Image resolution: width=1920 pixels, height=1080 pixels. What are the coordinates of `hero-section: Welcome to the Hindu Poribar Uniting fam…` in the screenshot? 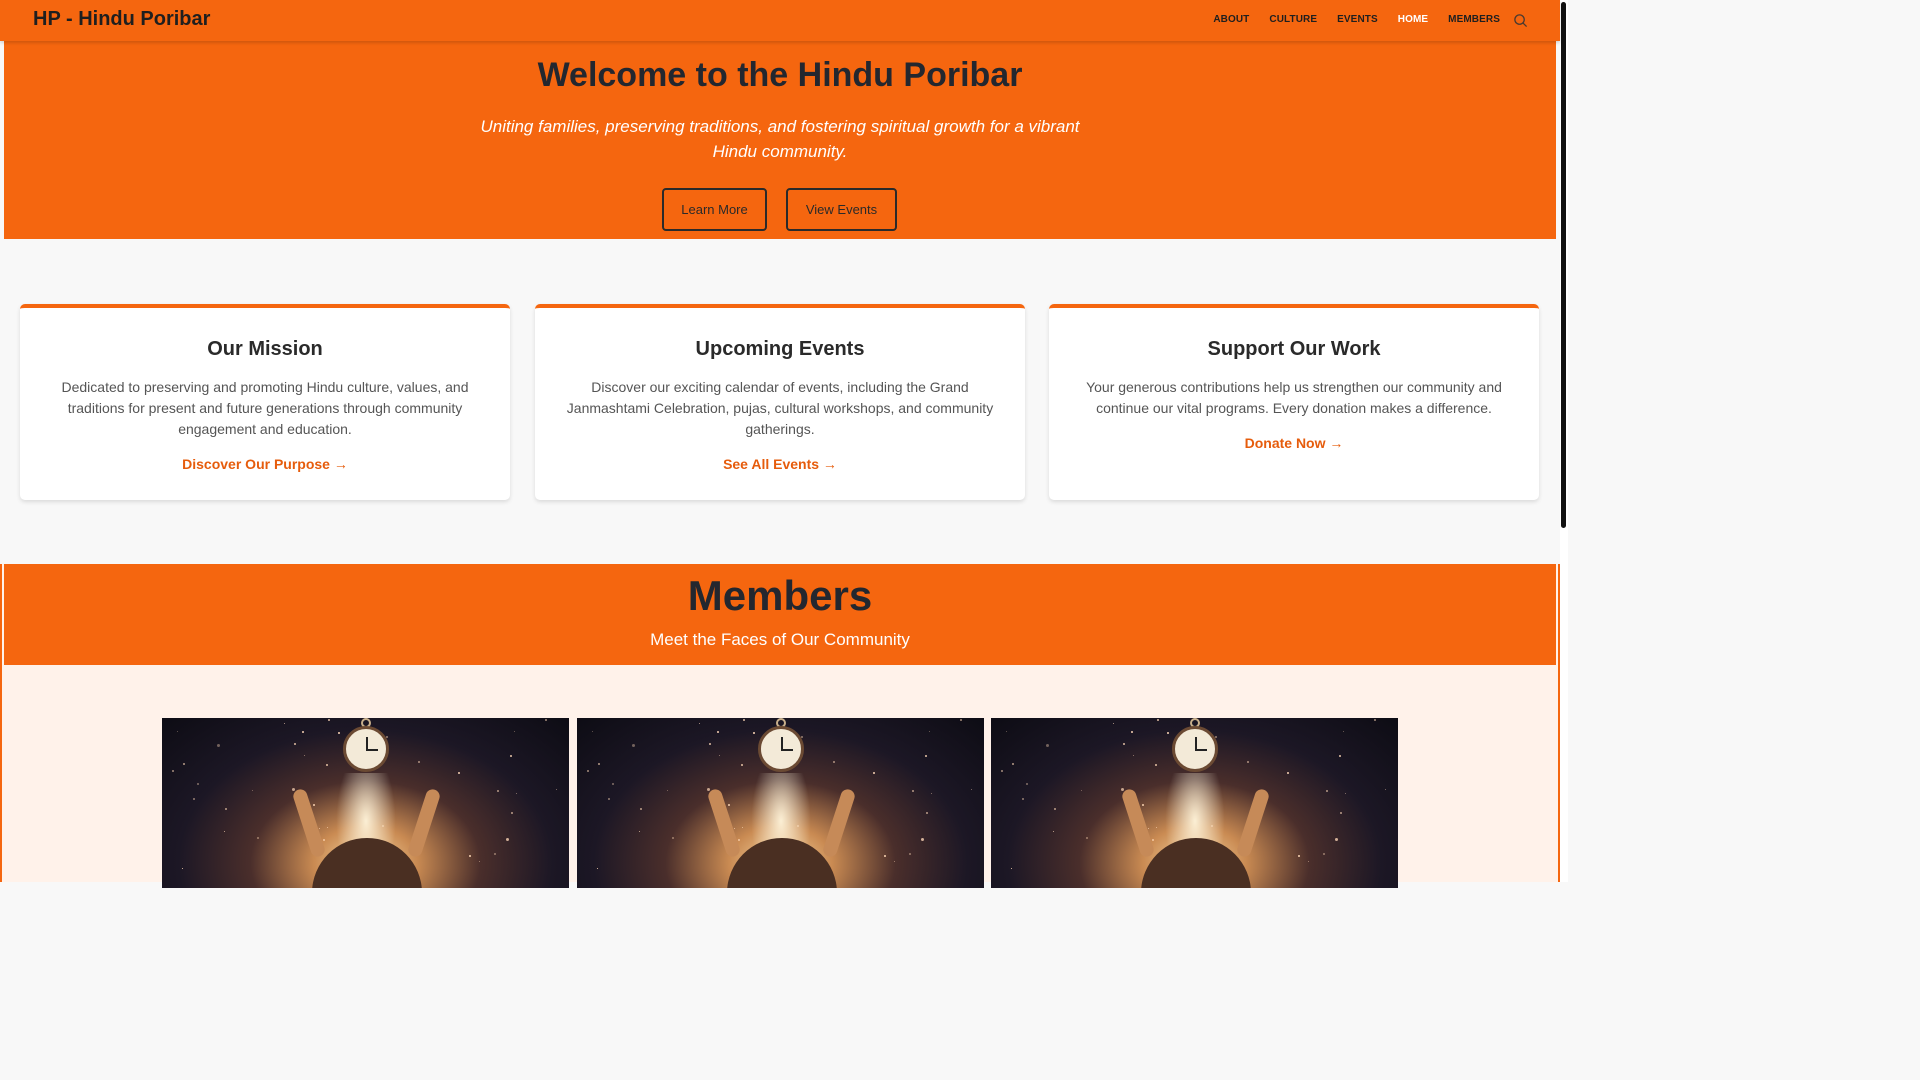 It's located at (780, 140).